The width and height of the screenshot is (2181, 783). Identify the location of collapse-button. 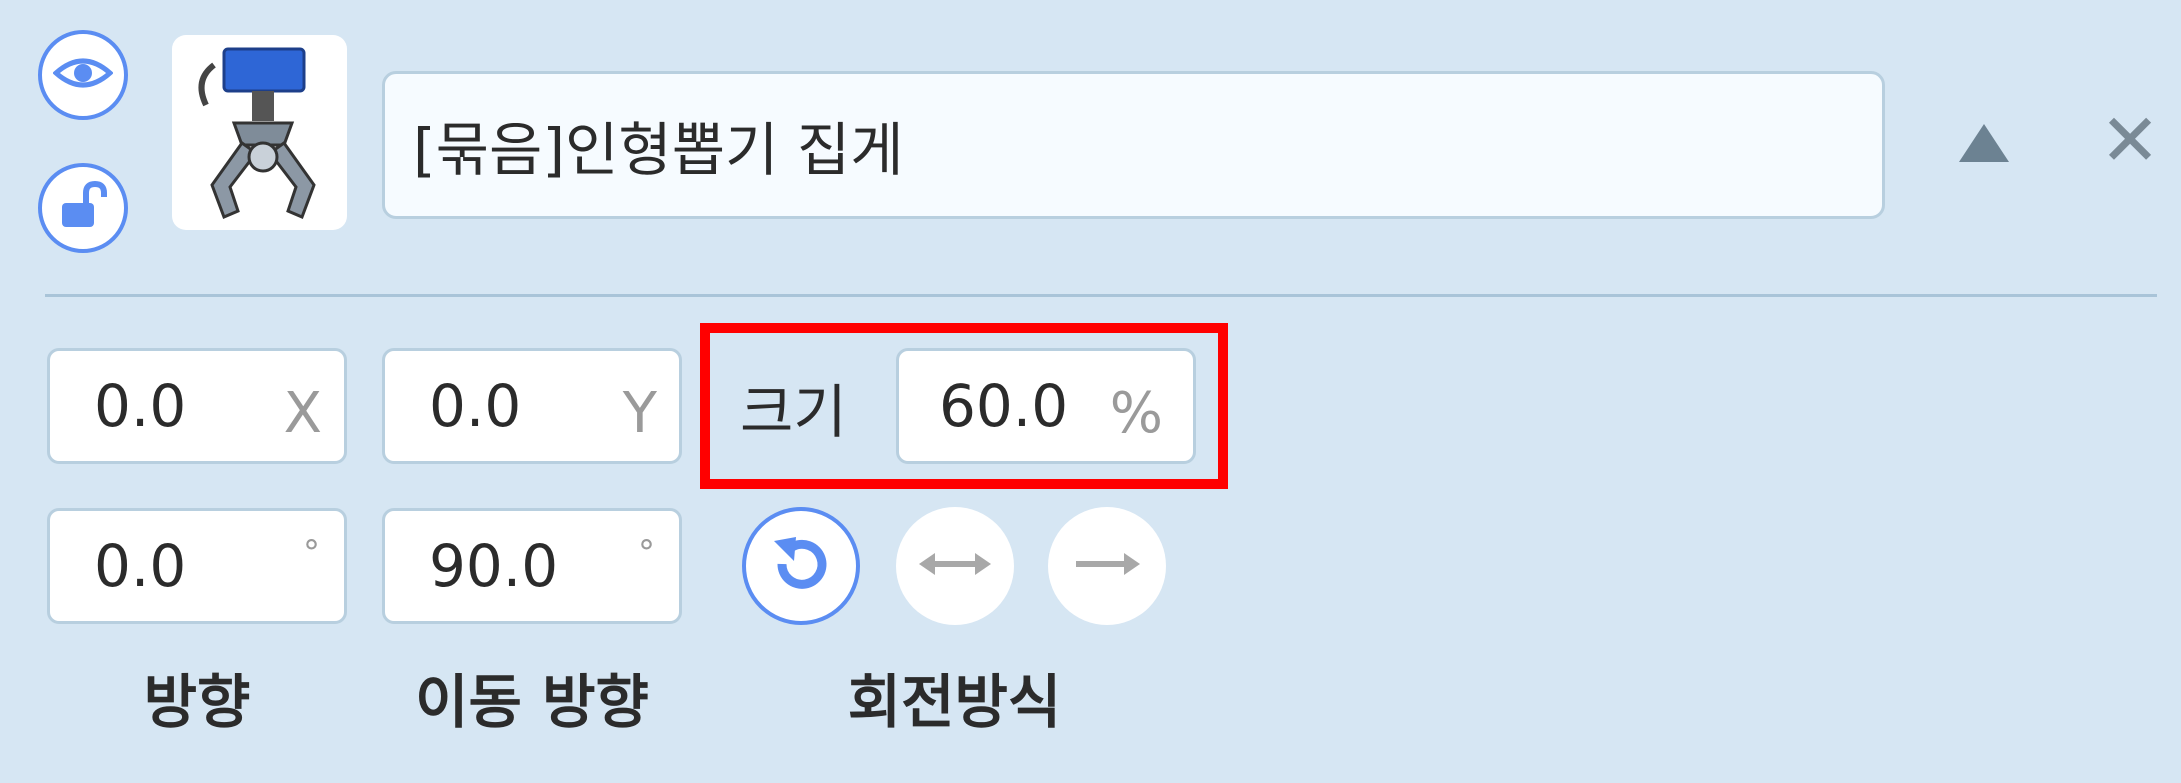
(1984, 143).